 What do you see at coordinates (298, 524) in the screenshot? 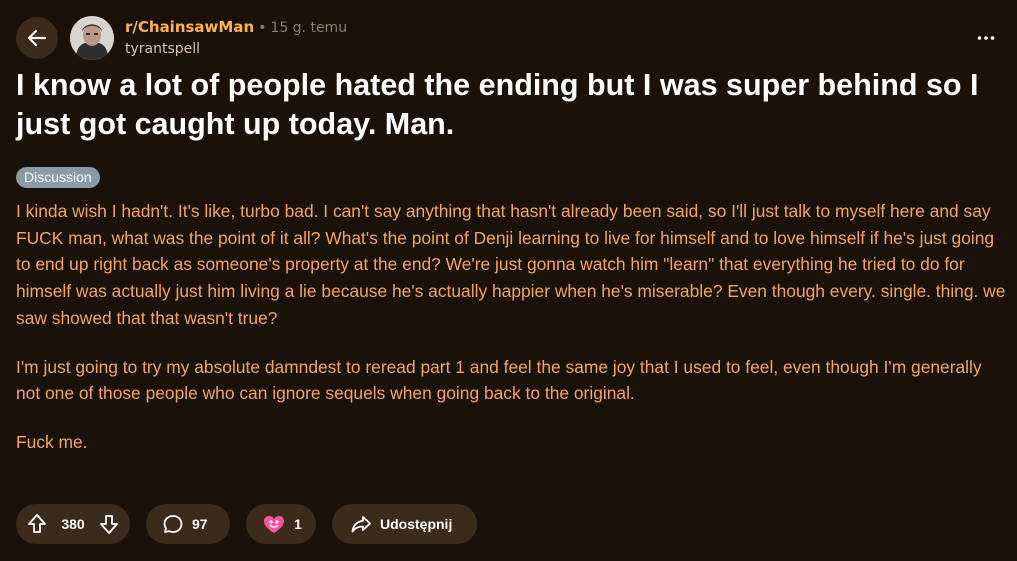
I see `award-count: 1` at bounding box center [298, 524].